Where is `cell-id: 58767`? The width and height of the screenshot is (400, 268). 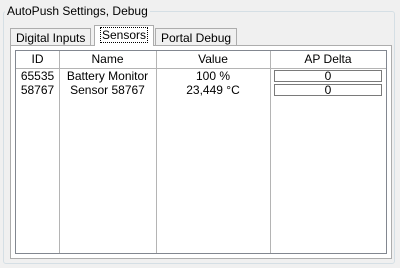 cell-id: 58767 is located at coordinates (37, 90).